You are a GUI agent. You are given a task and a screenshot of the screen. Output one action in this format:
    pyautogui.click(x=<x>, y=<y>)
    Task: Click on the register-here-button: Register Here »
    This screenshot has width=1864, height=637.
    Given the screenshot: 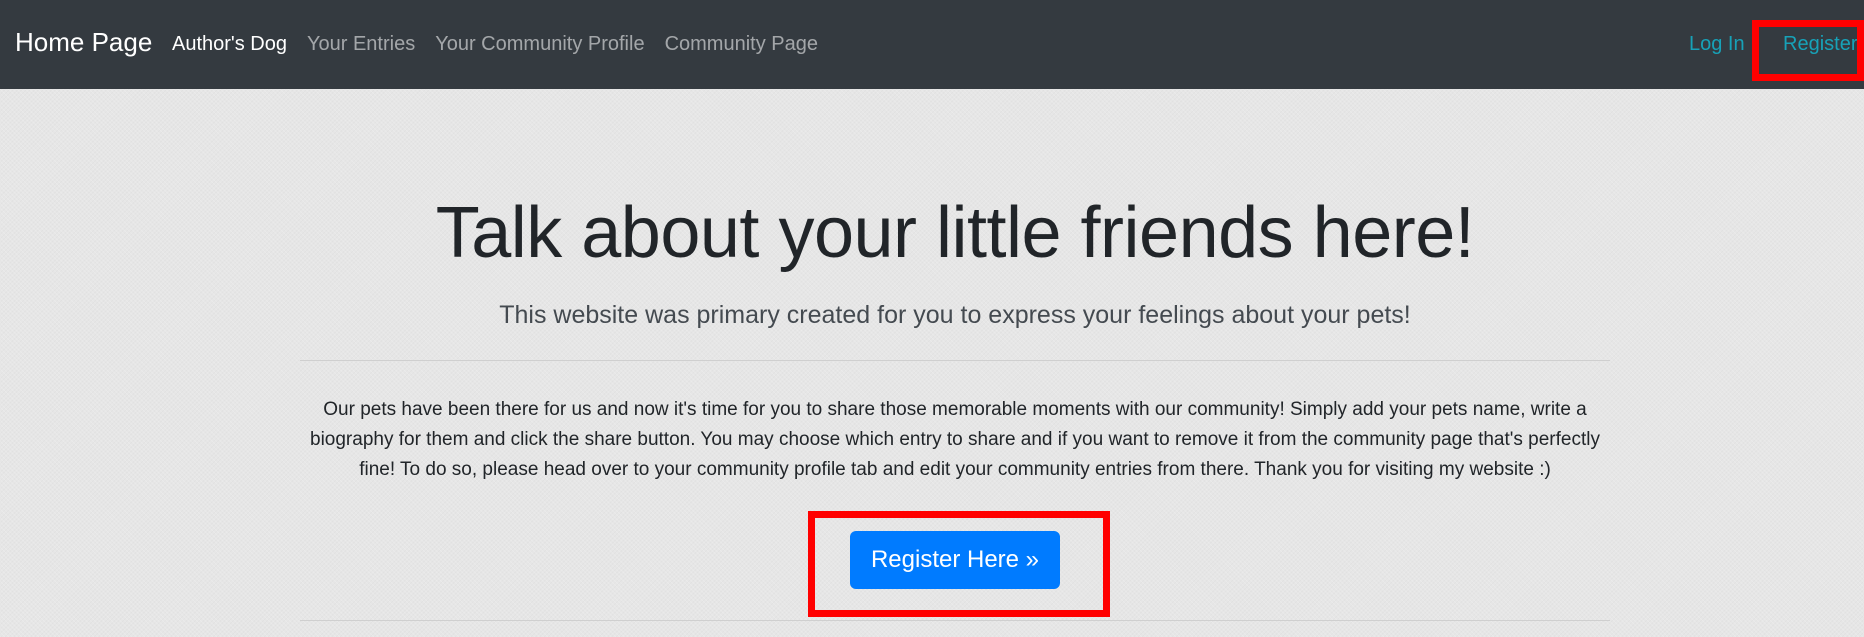 What is the action you would take?
    pyautogui.click(x=955, y=560)
    